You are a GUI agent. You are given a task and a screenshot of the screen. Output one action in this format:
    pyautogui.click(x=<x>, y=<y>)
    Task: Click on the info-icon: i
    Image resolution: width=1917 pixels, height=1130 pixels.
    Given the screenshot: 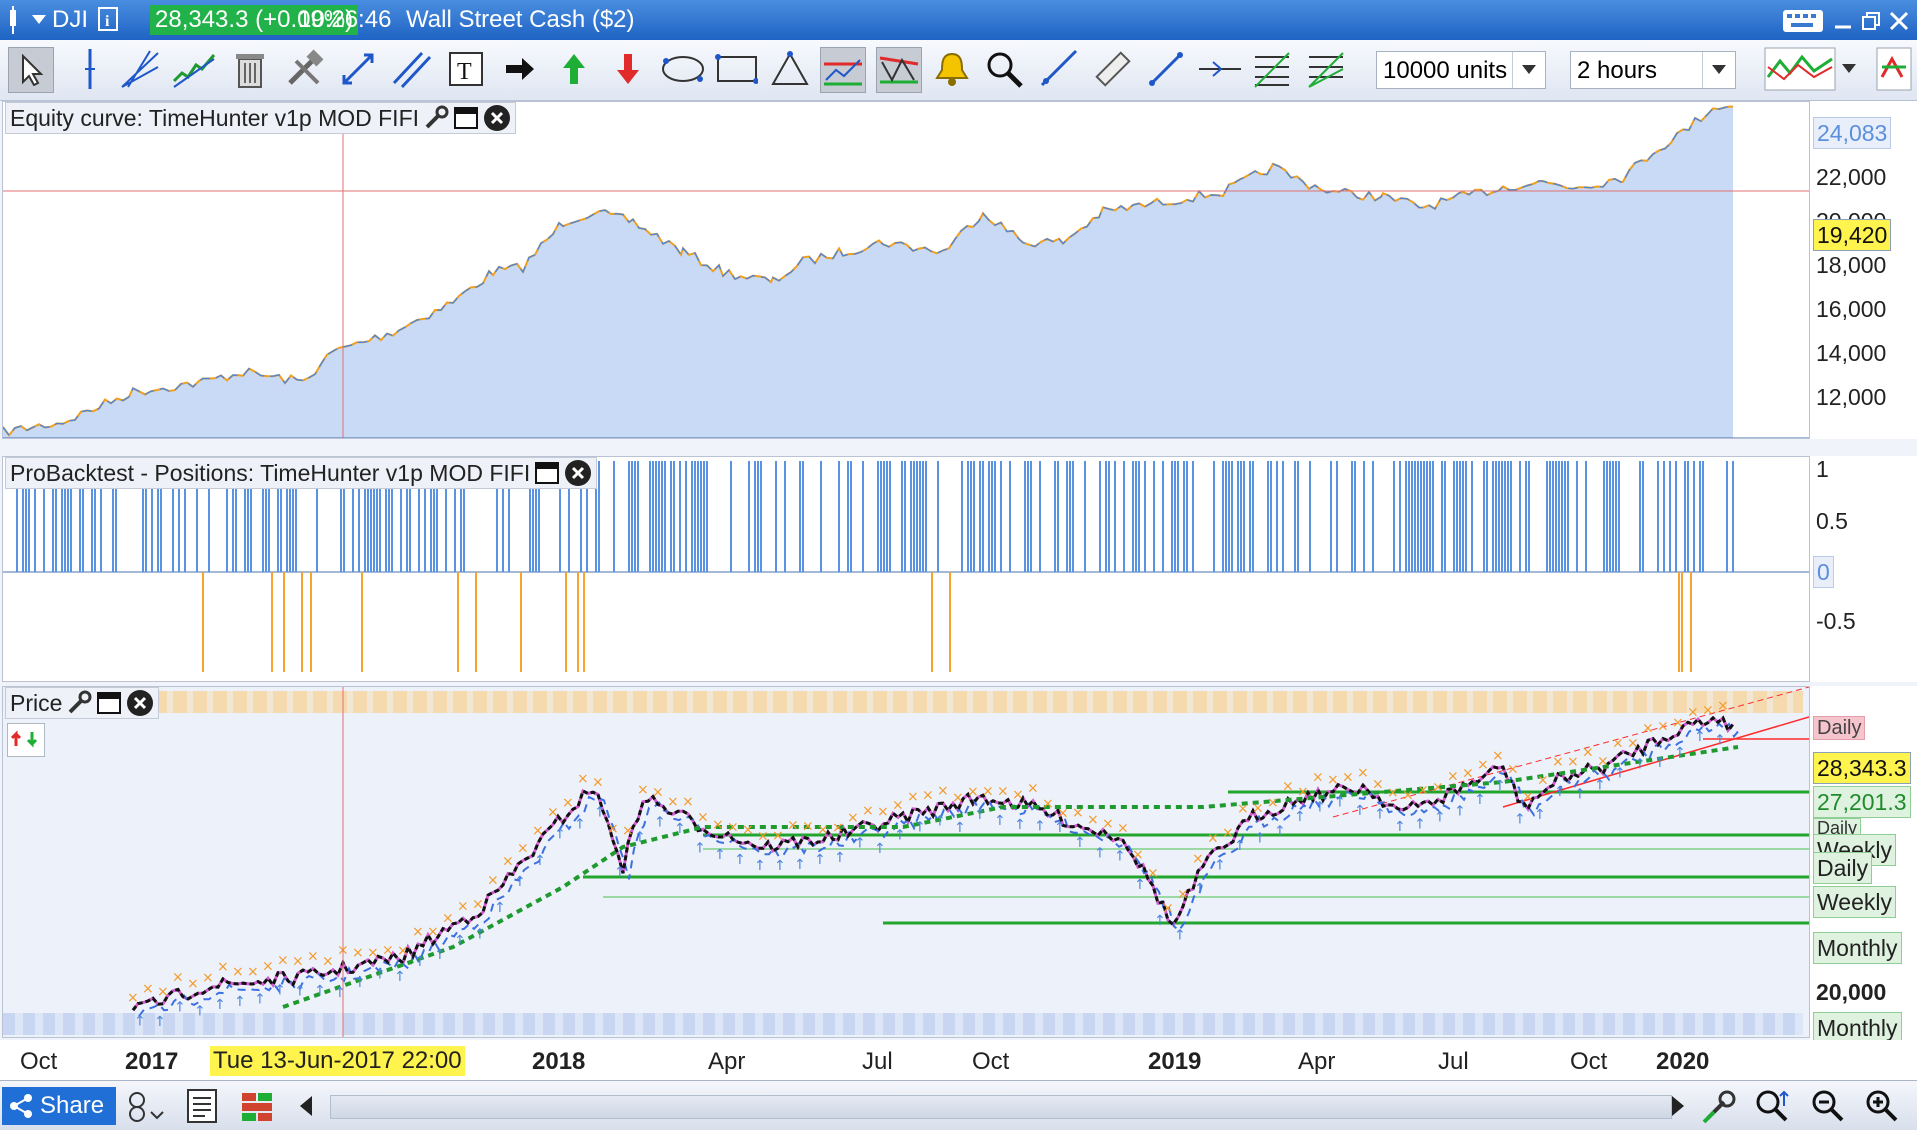 What is the action you would take?
    pyautogui.click(x=108, y=19)
    